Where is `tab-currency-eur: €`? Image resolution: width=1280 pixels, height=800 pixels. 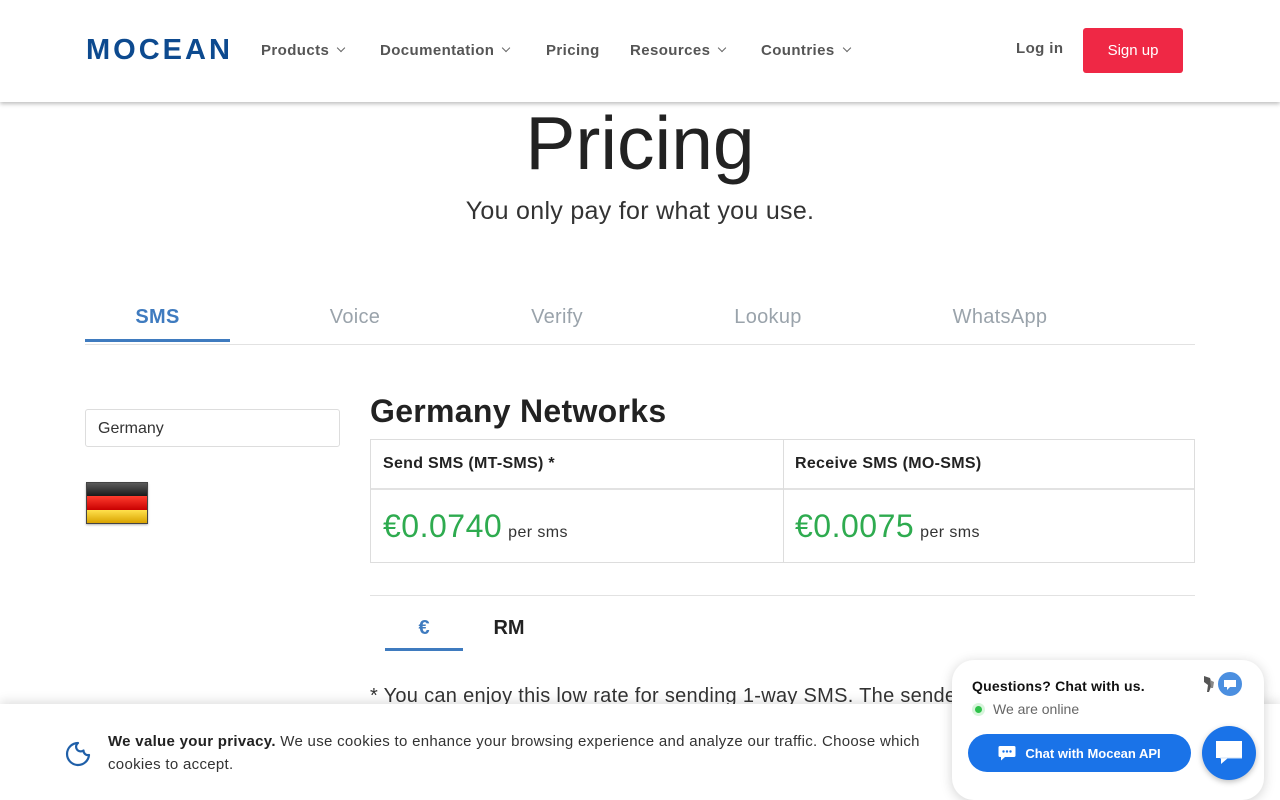
tab-currency-eur: € is located at coordinates (424, 628).